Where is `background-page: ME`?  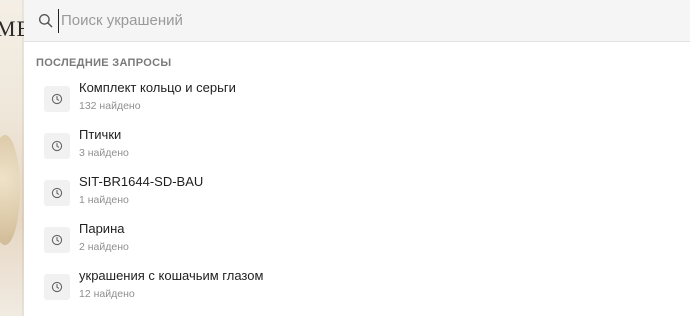
background-page: ME is located at coordinates (12, 158).